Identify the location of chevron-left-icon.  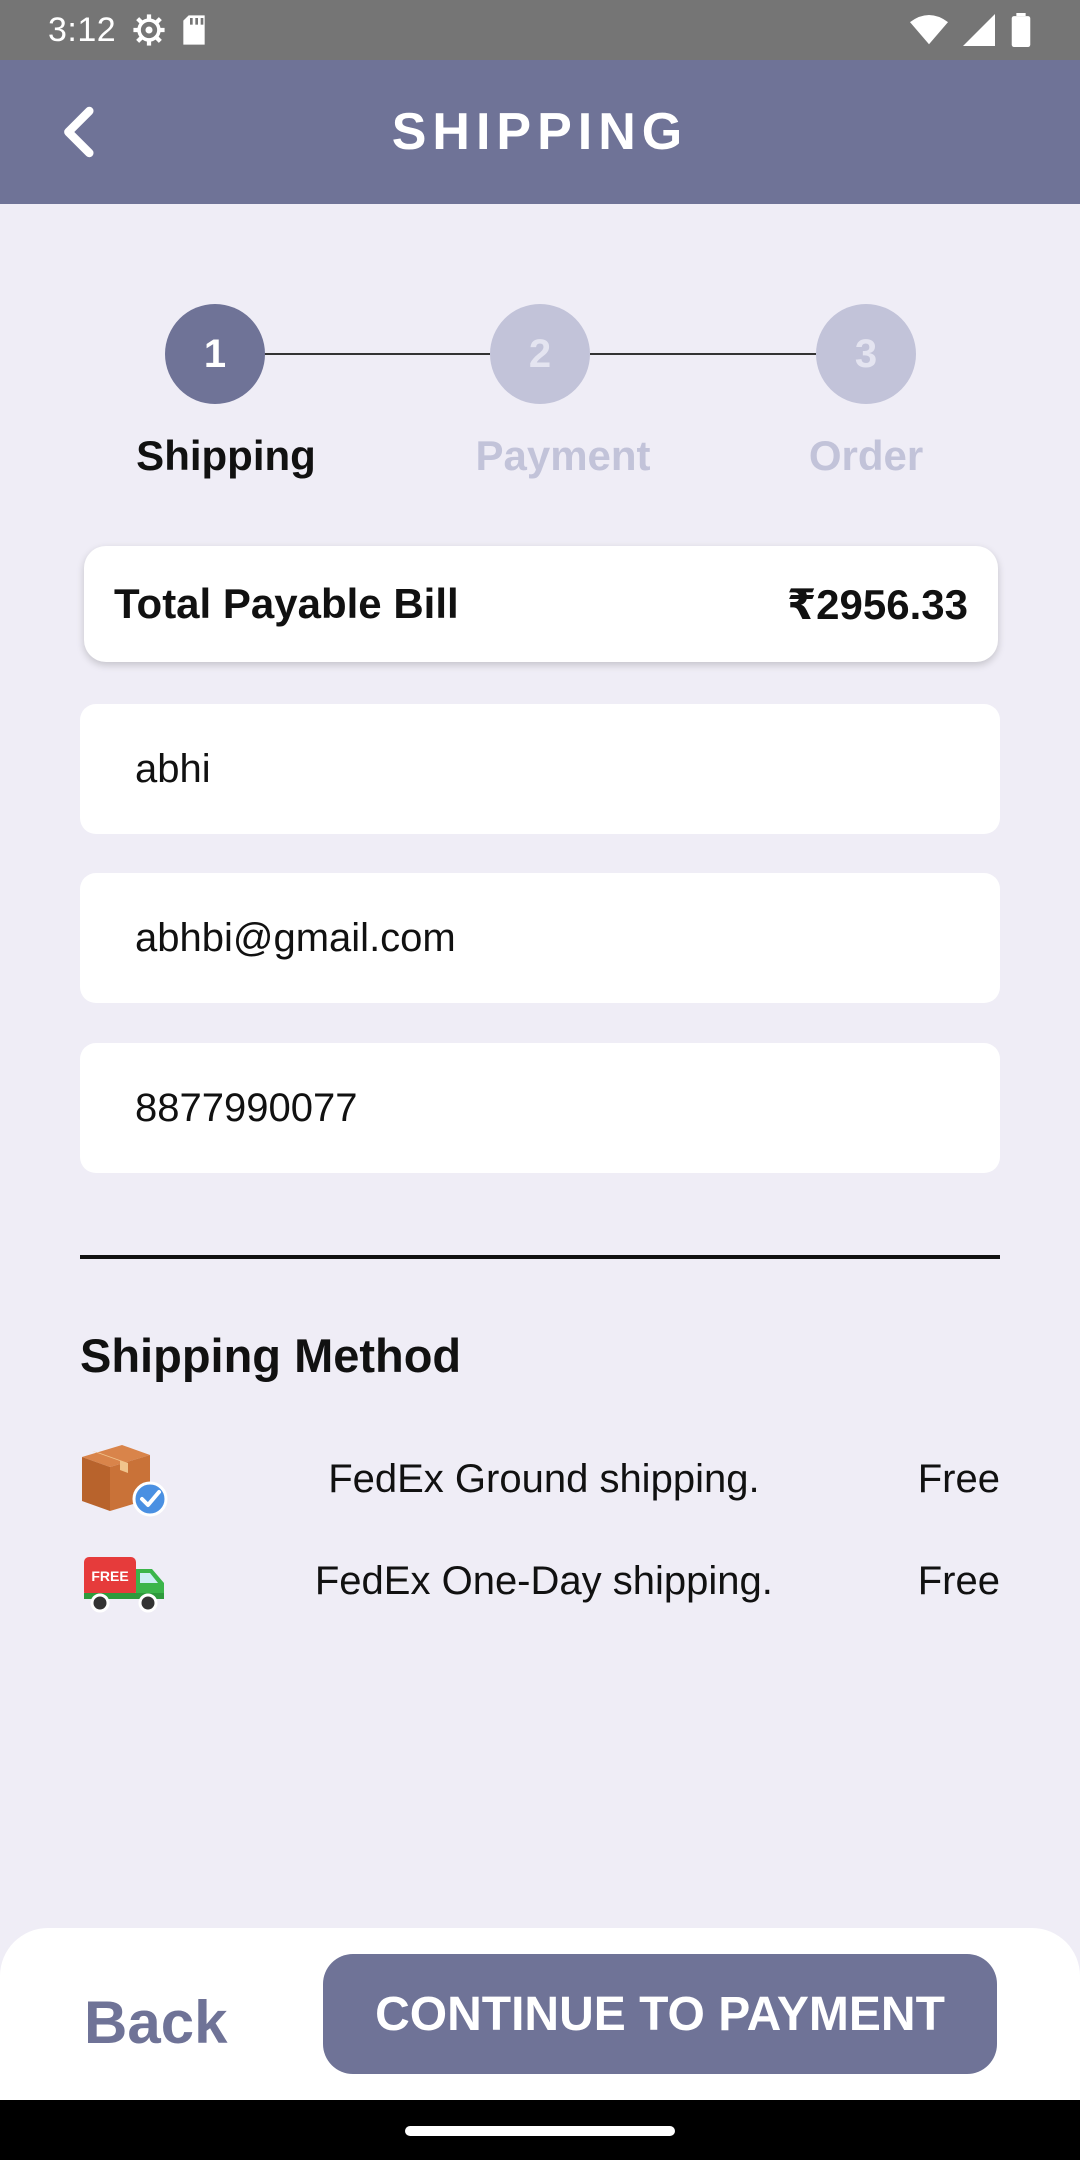
(80, 132).